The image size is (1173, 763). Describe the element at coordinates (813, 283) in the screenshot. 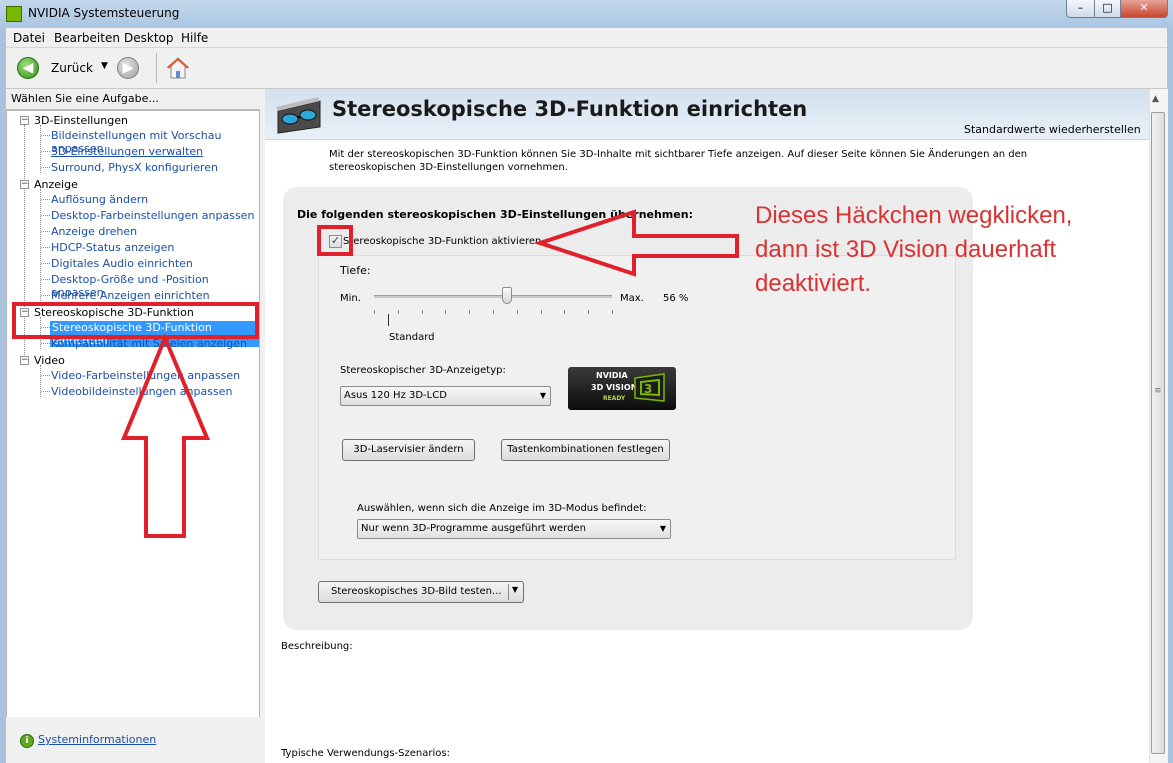

I see `annotation-line-3: deaktiviert.` at that location.